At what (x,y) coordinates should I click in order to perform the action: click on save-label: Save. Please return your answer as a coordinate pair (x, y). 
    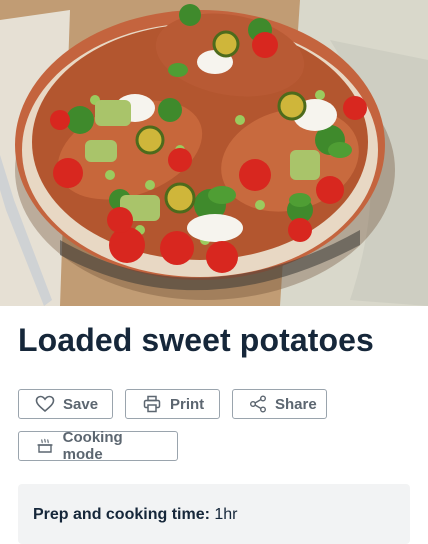
    Looking at the image, I should click on (81, 404).